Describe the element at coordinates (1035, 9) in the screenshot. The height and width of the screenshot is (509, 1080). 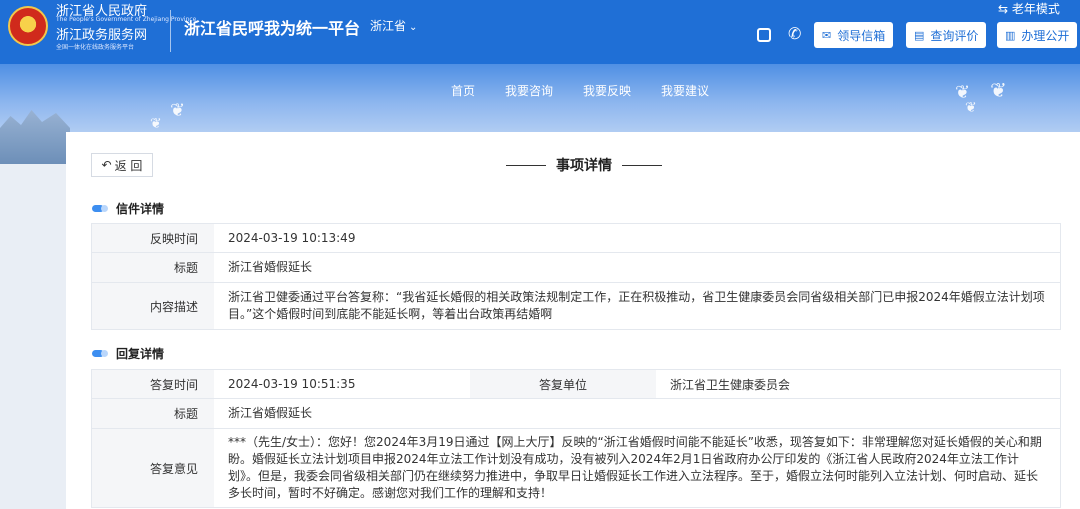
I see `elder-mode-label: 老年模式` at that location.